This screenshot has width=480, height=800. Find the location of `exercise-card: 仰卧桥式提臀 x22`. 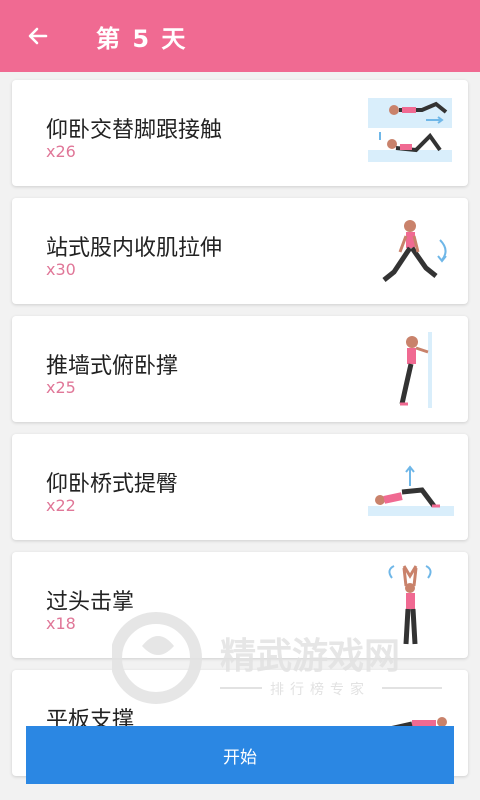

exercise-card: 仰卧桥式提臀 x22 is located at coordinates (240, 487).